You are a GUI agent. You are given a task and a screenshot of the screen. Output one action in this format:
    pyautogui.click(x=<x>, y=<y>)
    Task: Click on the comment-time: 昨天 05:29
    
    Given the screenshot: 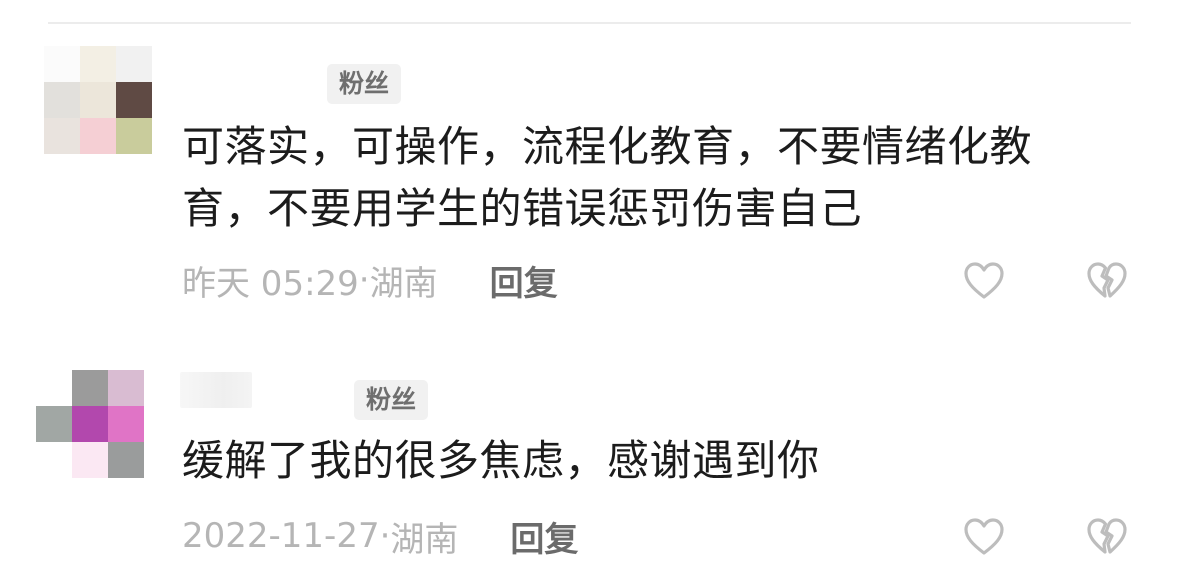 What is the action you would take?
    pyautogui.click(x=270, y=283)
    